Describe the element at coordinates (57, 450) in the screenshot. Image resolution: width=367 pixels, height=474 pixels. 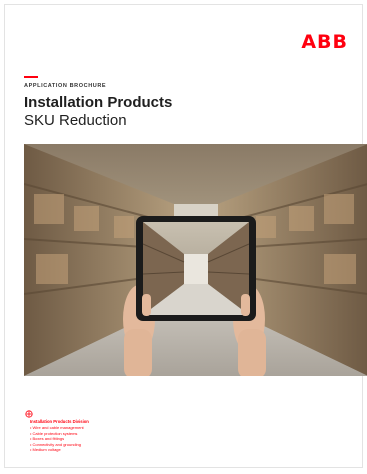
I see `list-item: Medium voltage` at that location.